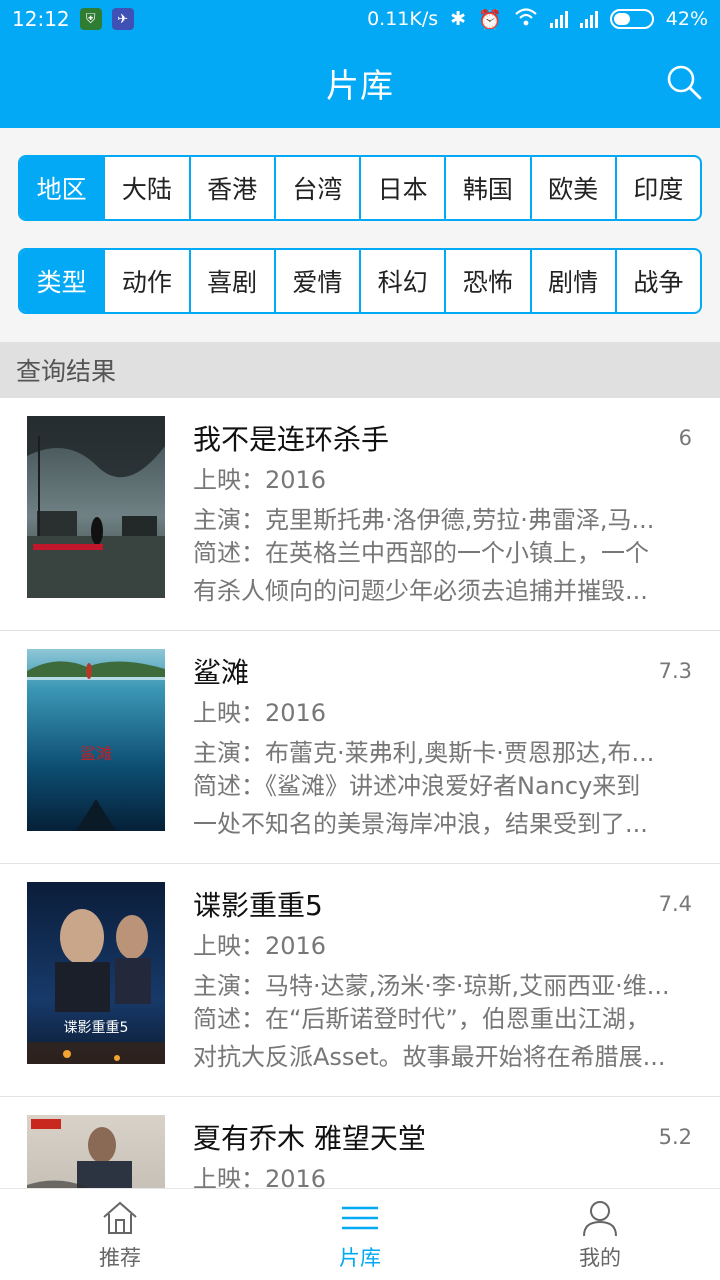 The width and height of the screenshot is (720, 1280). What do you see at coordinates (90, 19) in the screenshot?
I see `shield-notification-icon: ⛨` at bounding box center [90, 19].